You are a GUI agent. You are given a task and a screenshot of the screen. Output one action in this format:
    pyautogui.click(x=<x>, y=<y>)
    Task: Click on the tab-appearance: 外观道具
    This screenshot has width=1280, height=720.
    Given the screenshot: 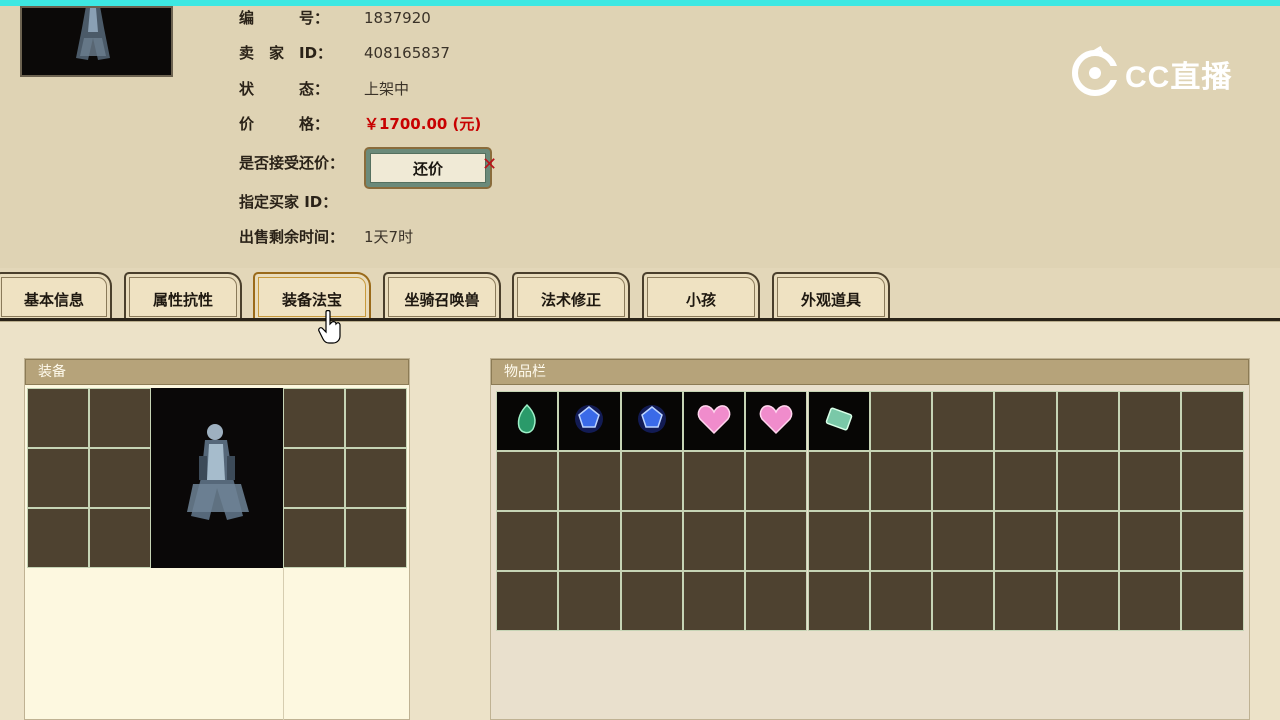 What is the action you would take?
    pyautogui.click(x=831, y=296)
    